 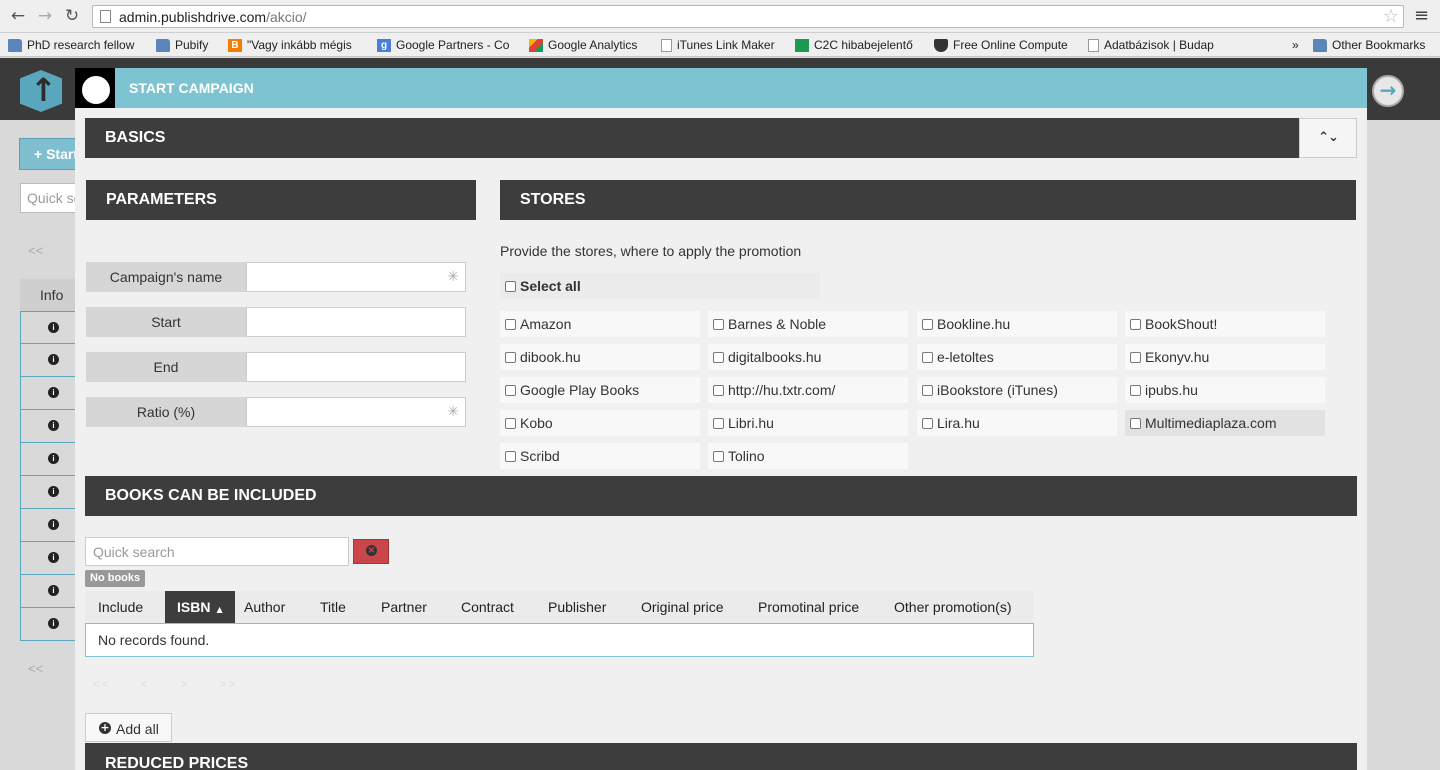 What do you see at coordinates (35, 668) in the screenshot?
I see `bg-pager-bottom: <<` at bounding box center [35, 668].